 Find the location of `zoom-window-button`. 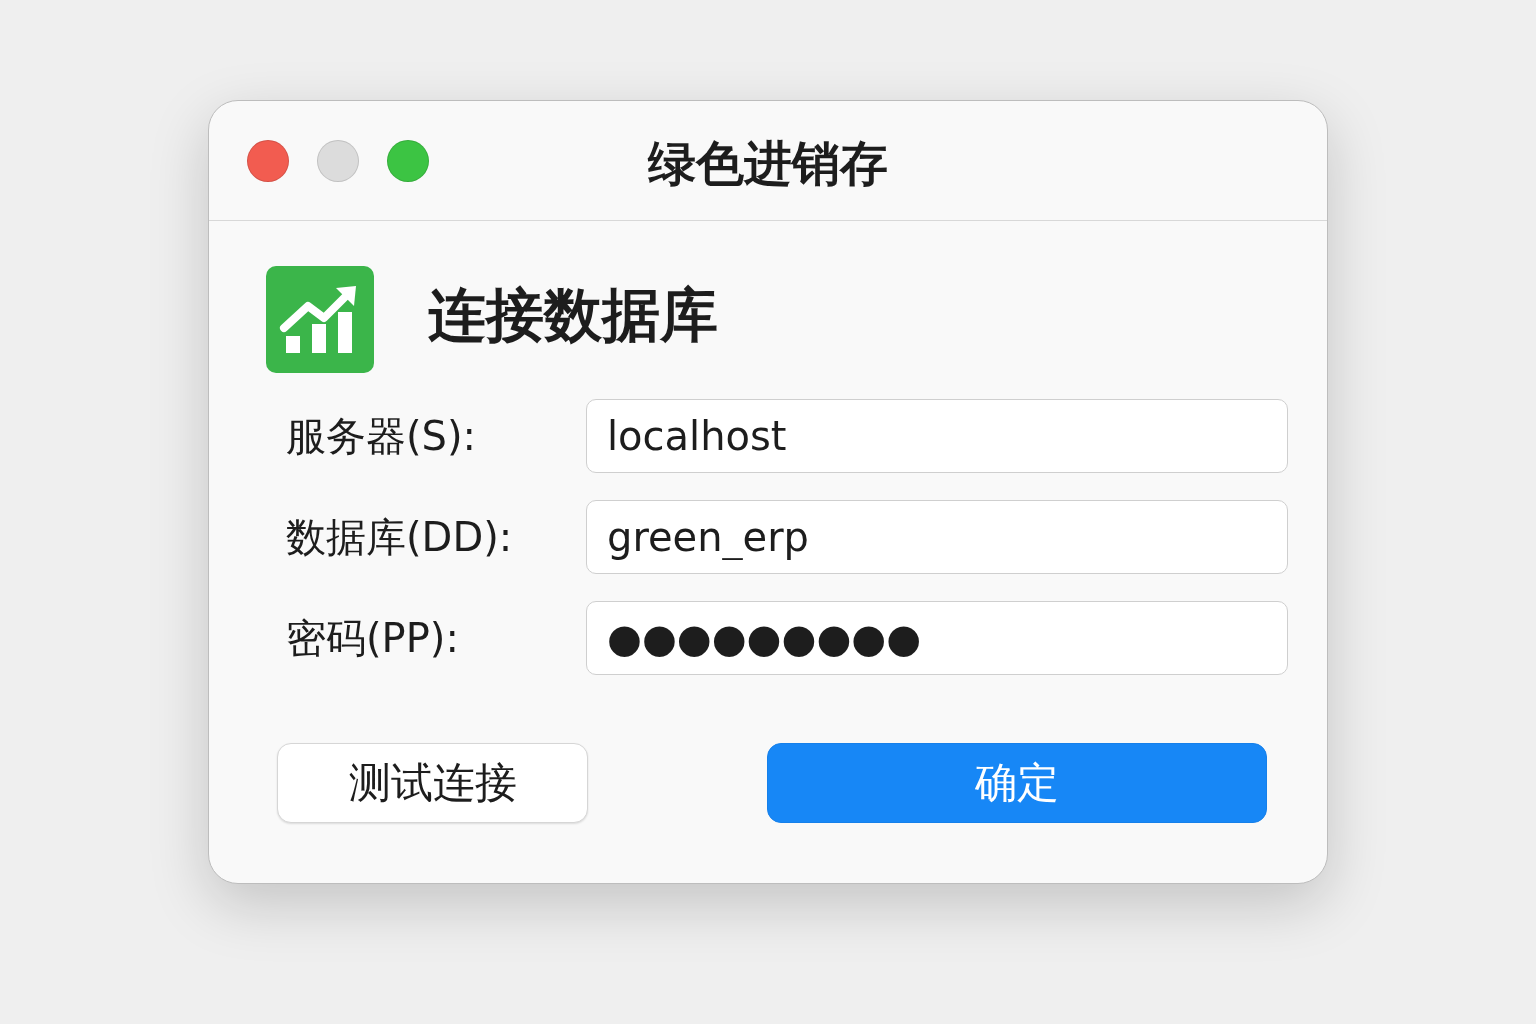

zoom-window-button is located at coordinates (408, 160).